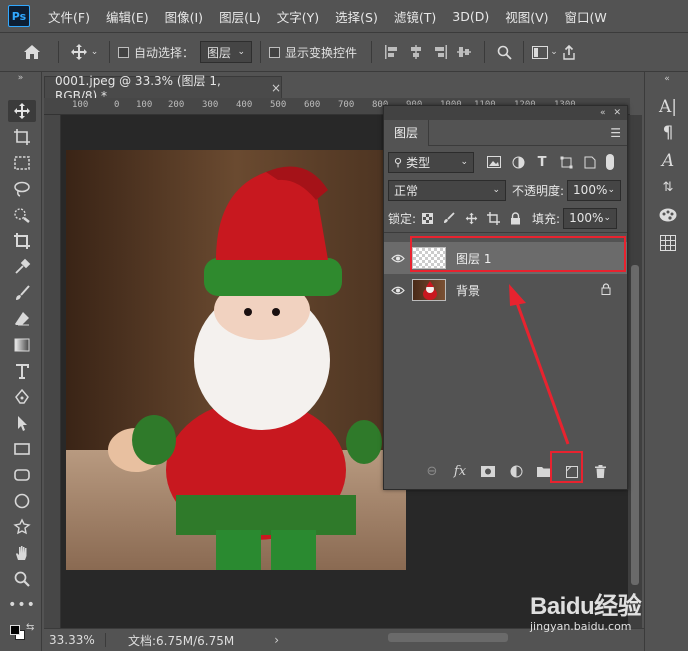  What do you see at coordinates (22, 163) in the screenshot?
I see `marquee-tool` at bounding box center [22, 163].